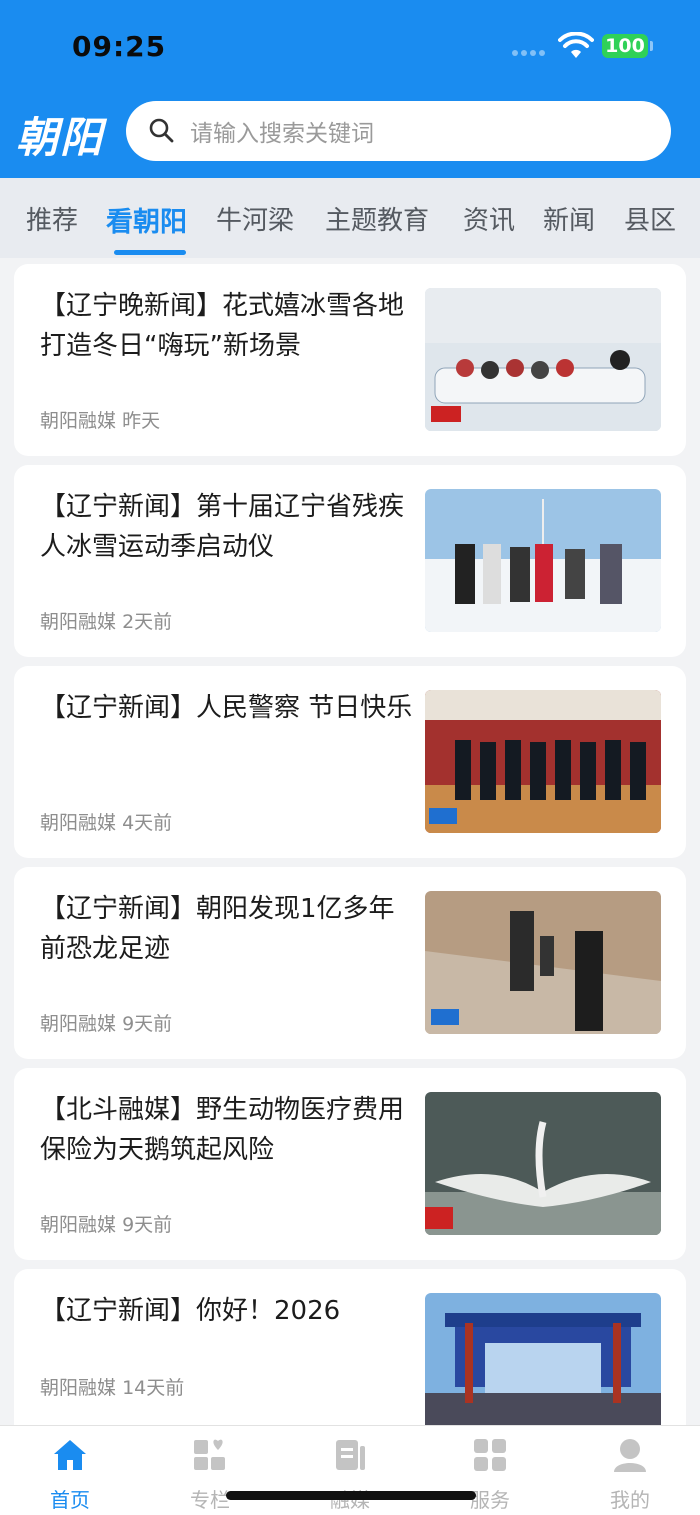  Describe the element at coordinates (651, 46) in the screenshot. I see `battery-tip` at that location.